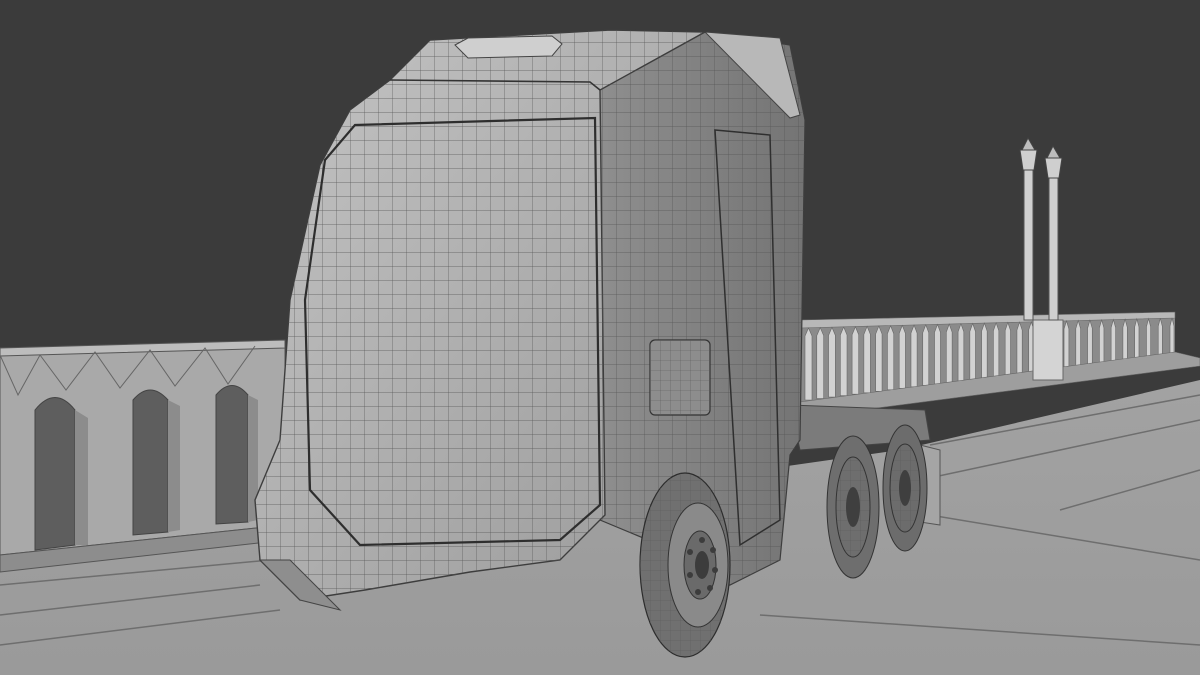  I want to click on roof-vent, so click(508, 47).